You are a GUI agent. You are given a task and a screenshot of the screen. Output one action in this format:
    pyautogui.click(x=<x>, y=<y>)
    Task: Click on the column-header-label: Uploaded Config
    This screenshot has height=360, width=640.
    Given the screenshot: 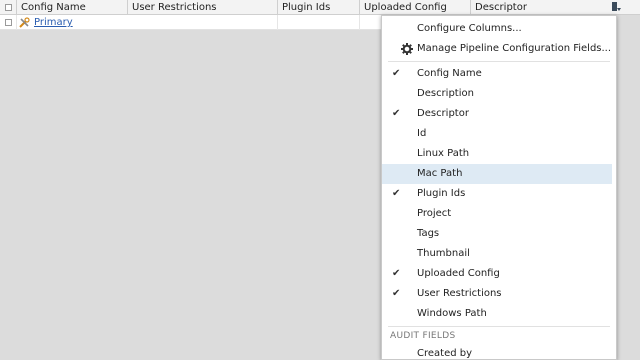 What is the action you would take?
    pyautogui.click(x=405, y=7)
    